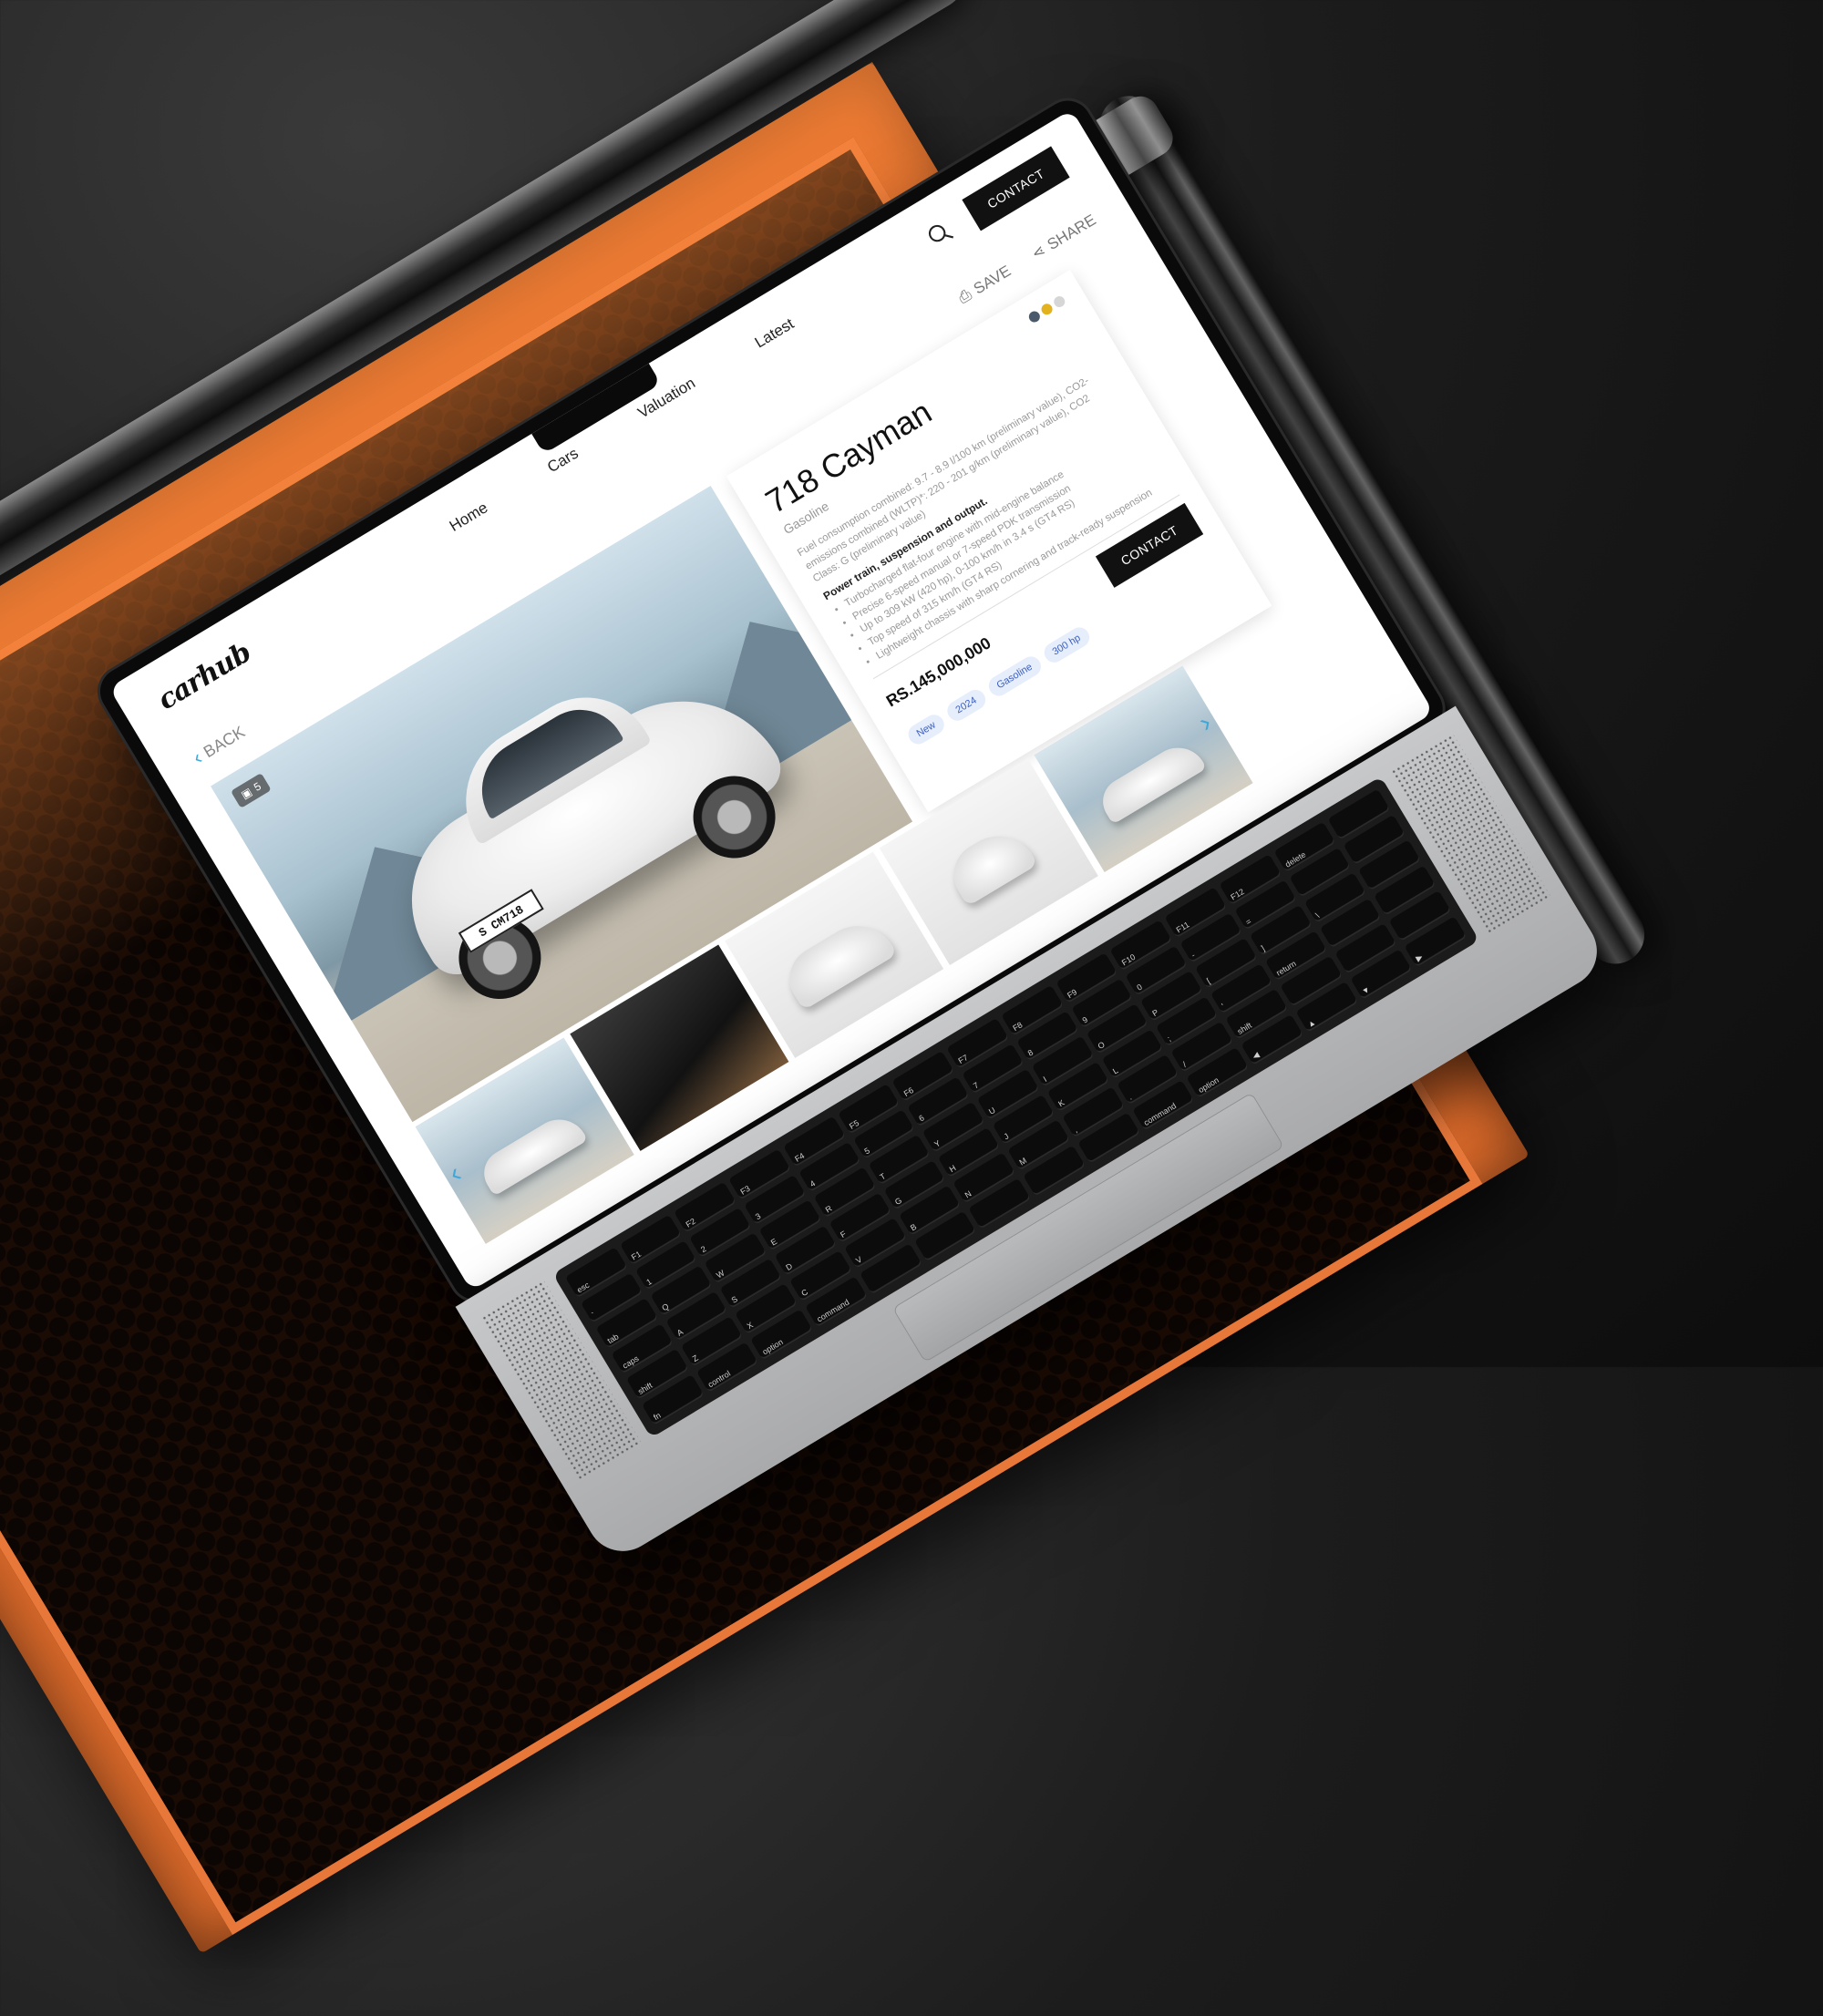 The width and height of the screenshot is (1823, 2016). Describe the element at coordinates (246, 793) in the screenshot. I see `camera-icon: ▣` at that location.